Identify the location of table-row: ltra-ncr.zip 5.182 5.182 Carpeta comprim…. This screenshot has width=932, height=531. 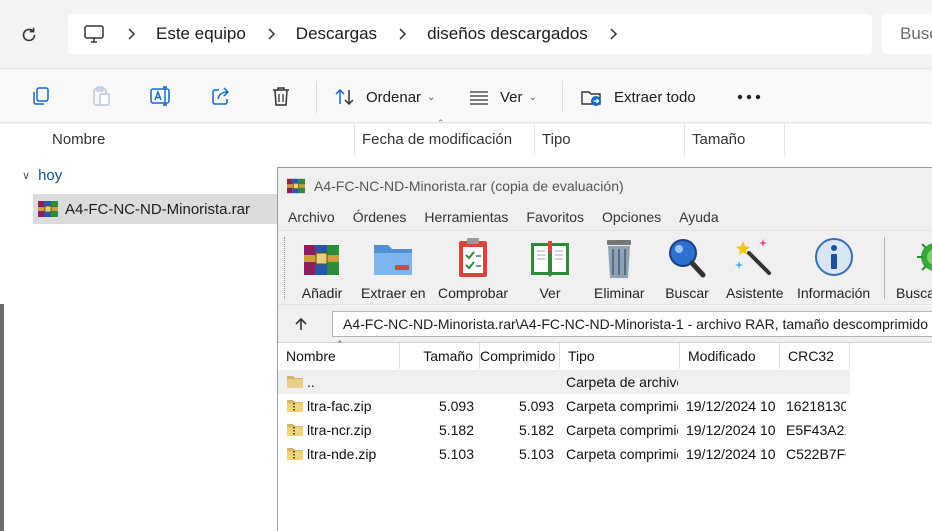
(564, 430).